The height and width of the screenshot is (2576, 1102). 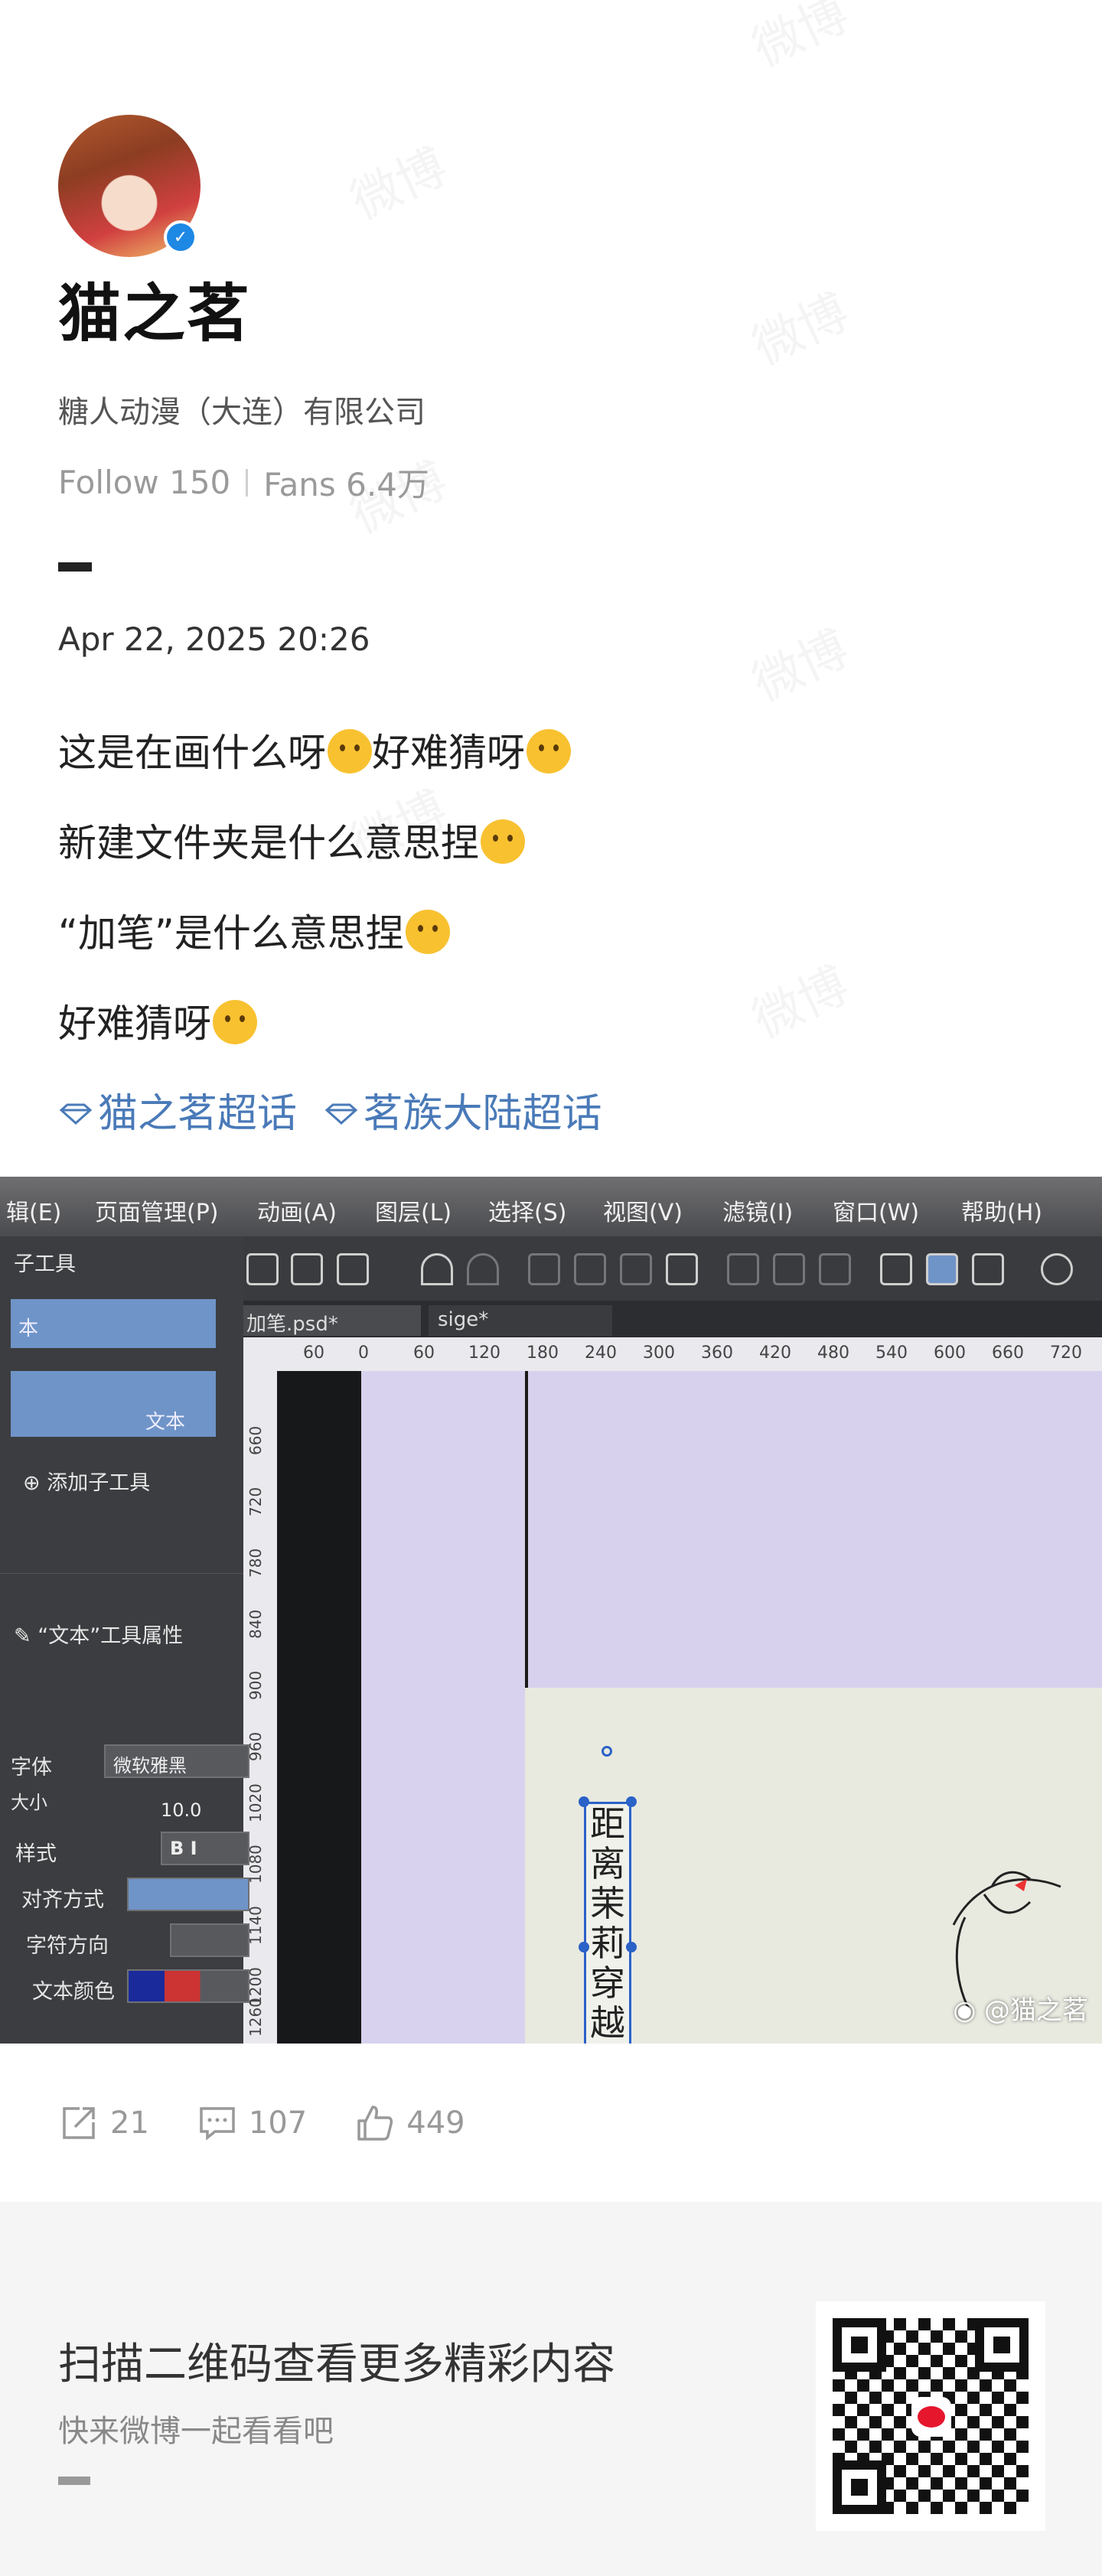 I want to click on fans-count: Fans 6.4万, so click(x=346, y=483).